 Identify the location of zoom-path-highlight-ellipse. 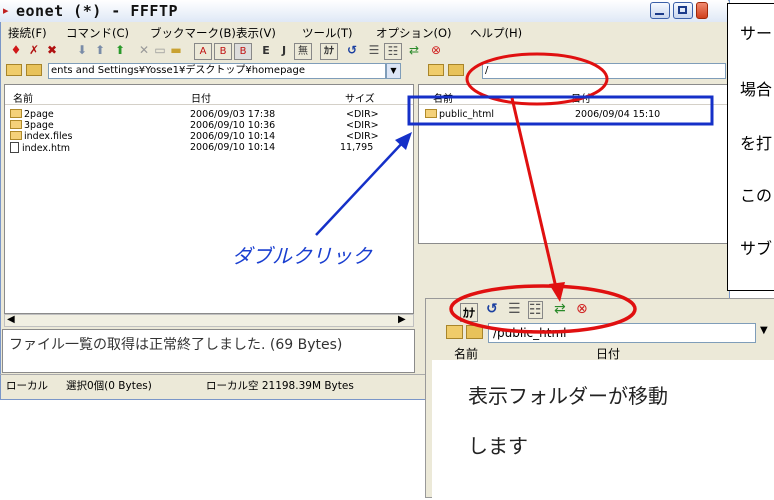
(543, 309).